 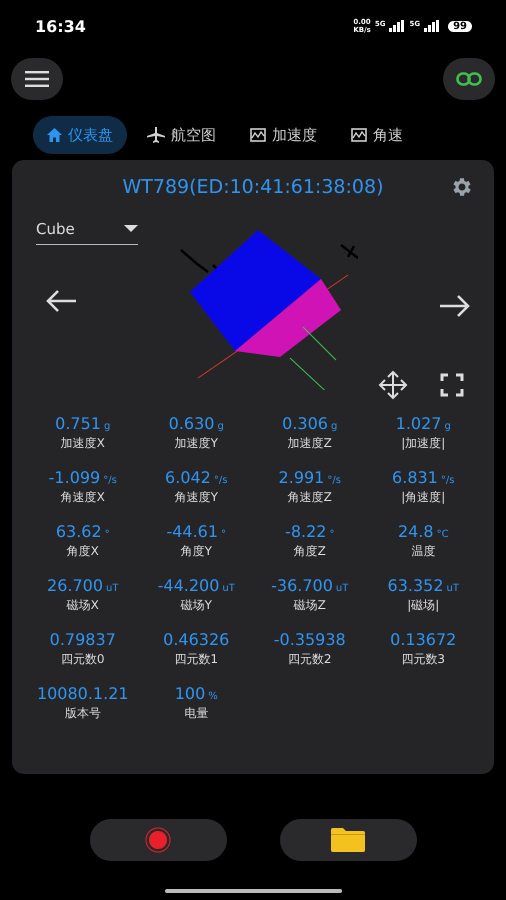 I want to click on reading-value: 63.352, so click(x=416, y=585).